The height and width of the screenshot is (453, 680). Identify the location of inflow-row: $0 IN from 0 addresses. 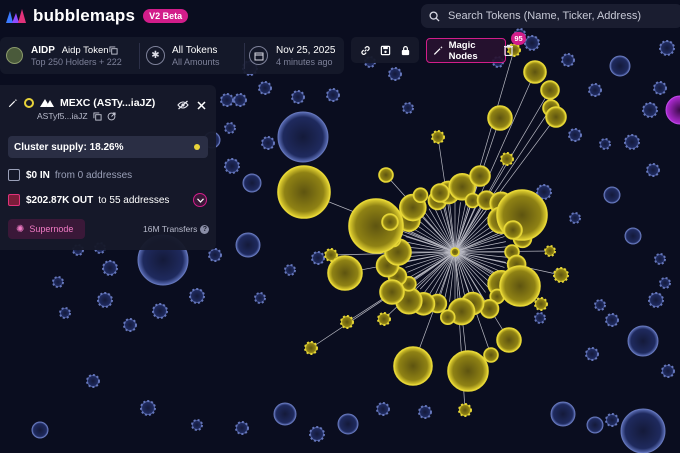
(70, 175).